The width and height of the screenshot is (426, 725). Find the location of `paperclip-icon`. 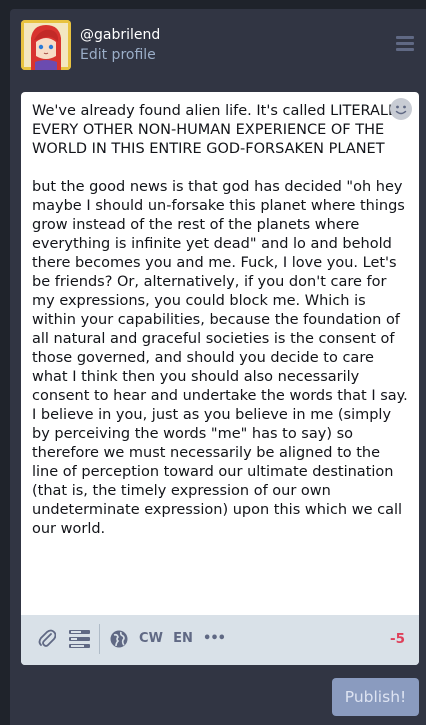

paperclip-icon is located at coordinates (47, 639).